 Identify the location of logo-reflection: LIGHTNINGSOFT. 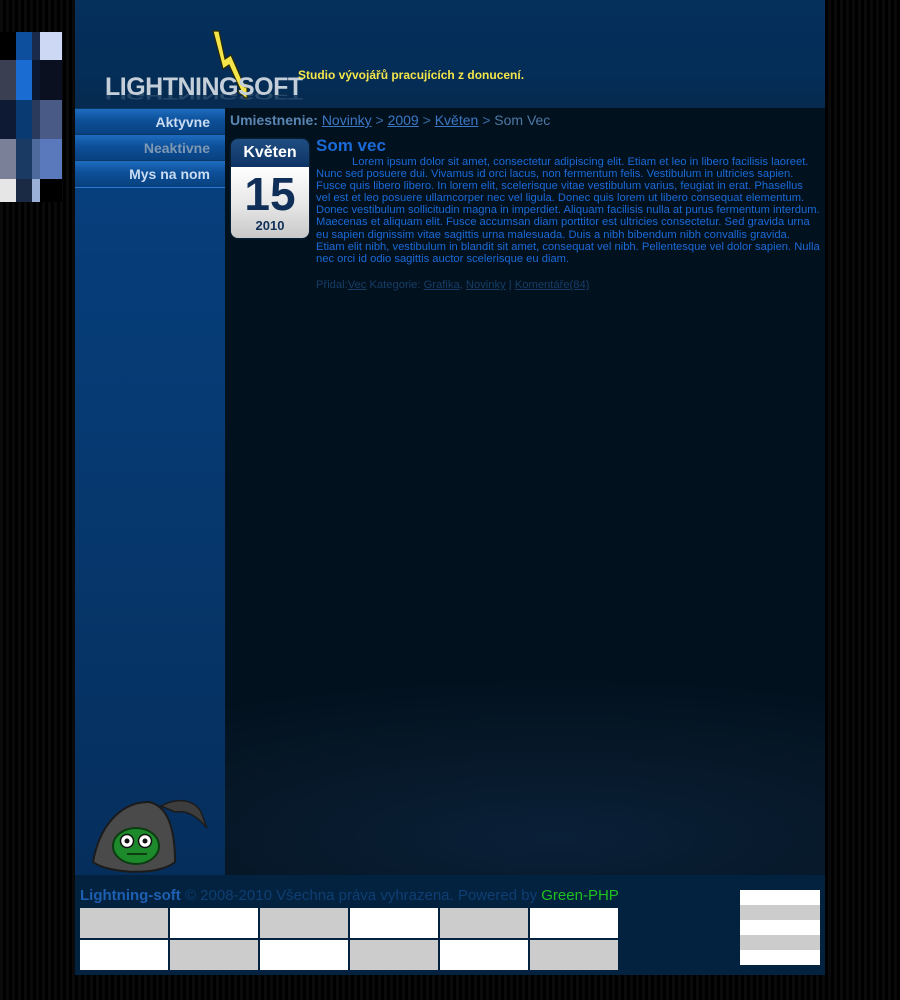
(204, 95).